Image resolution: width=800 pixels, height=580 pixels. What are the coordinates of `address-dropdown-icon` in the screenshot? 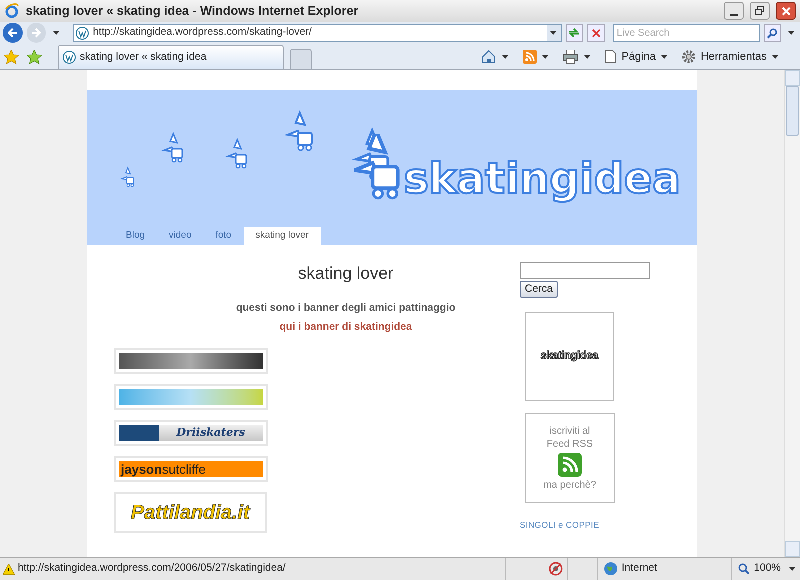 It's located at (553, 33).